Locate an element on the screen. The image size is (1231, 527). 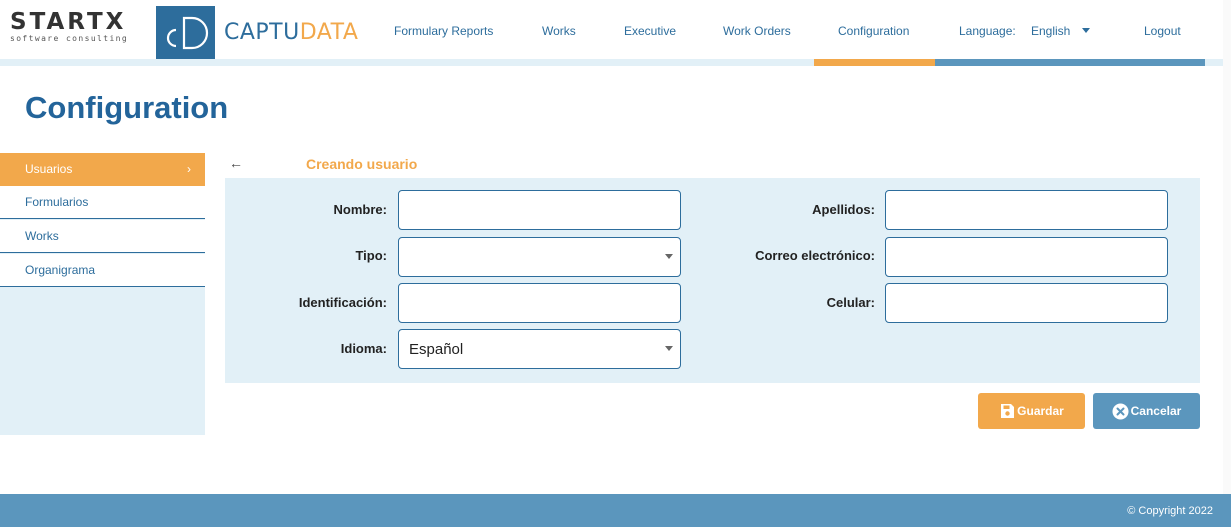
nav-formulary-reports: Formulary Reports is located at coordinates (443, 31).